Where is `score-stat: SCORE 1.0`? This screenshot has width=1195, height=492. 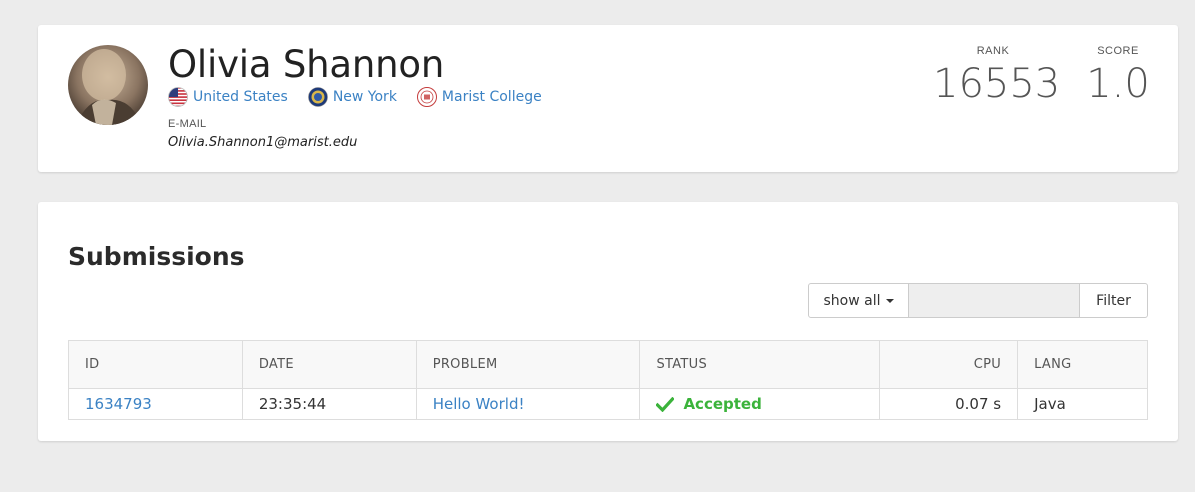 score-stat: SCORE 1.0 is located at coordinates (1118, 76).